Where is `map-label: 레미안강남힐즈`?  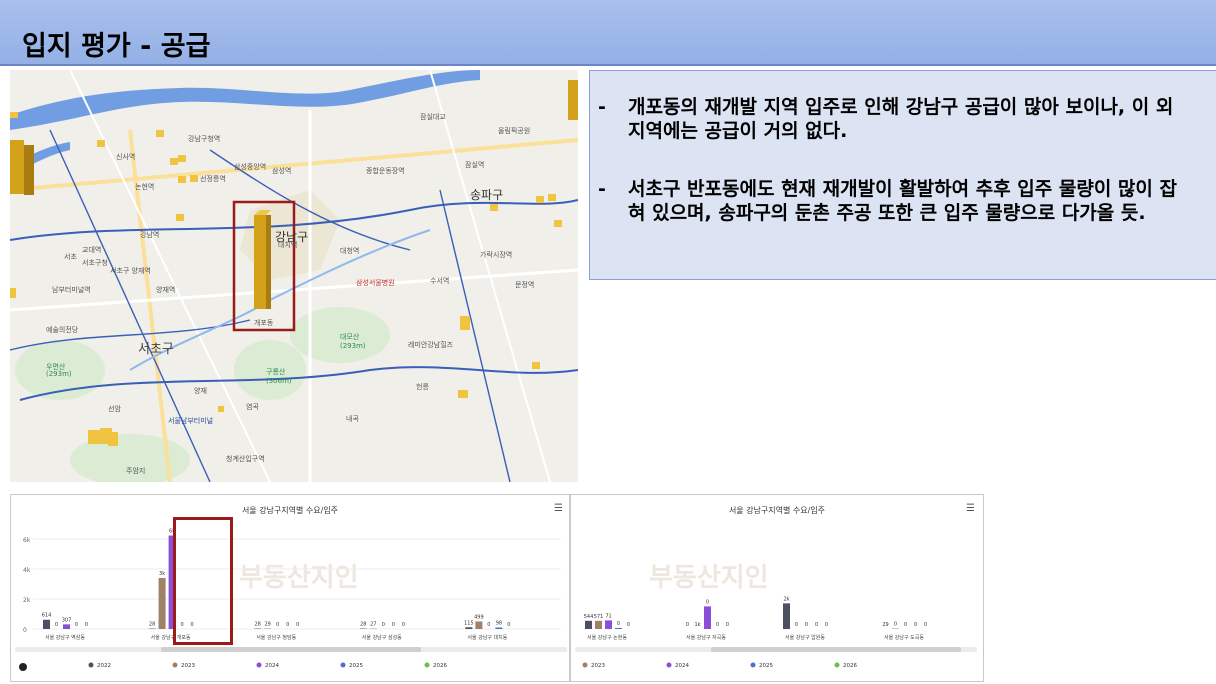 map-label: 레미안강남힐즈 is located at coordinates (431, 345).